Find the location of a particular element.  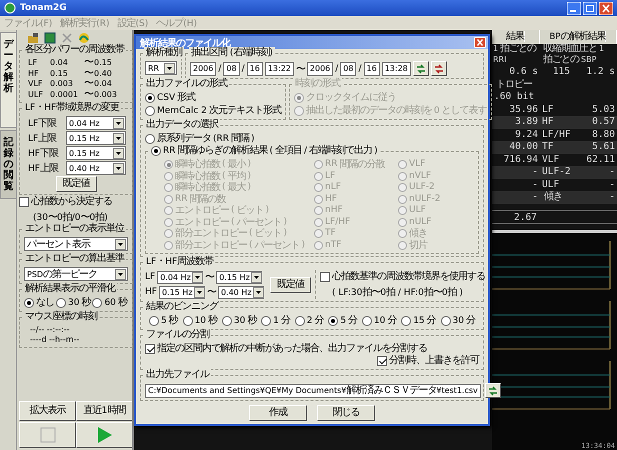

radio-button: 15分 is located at coordinates (418, 321).